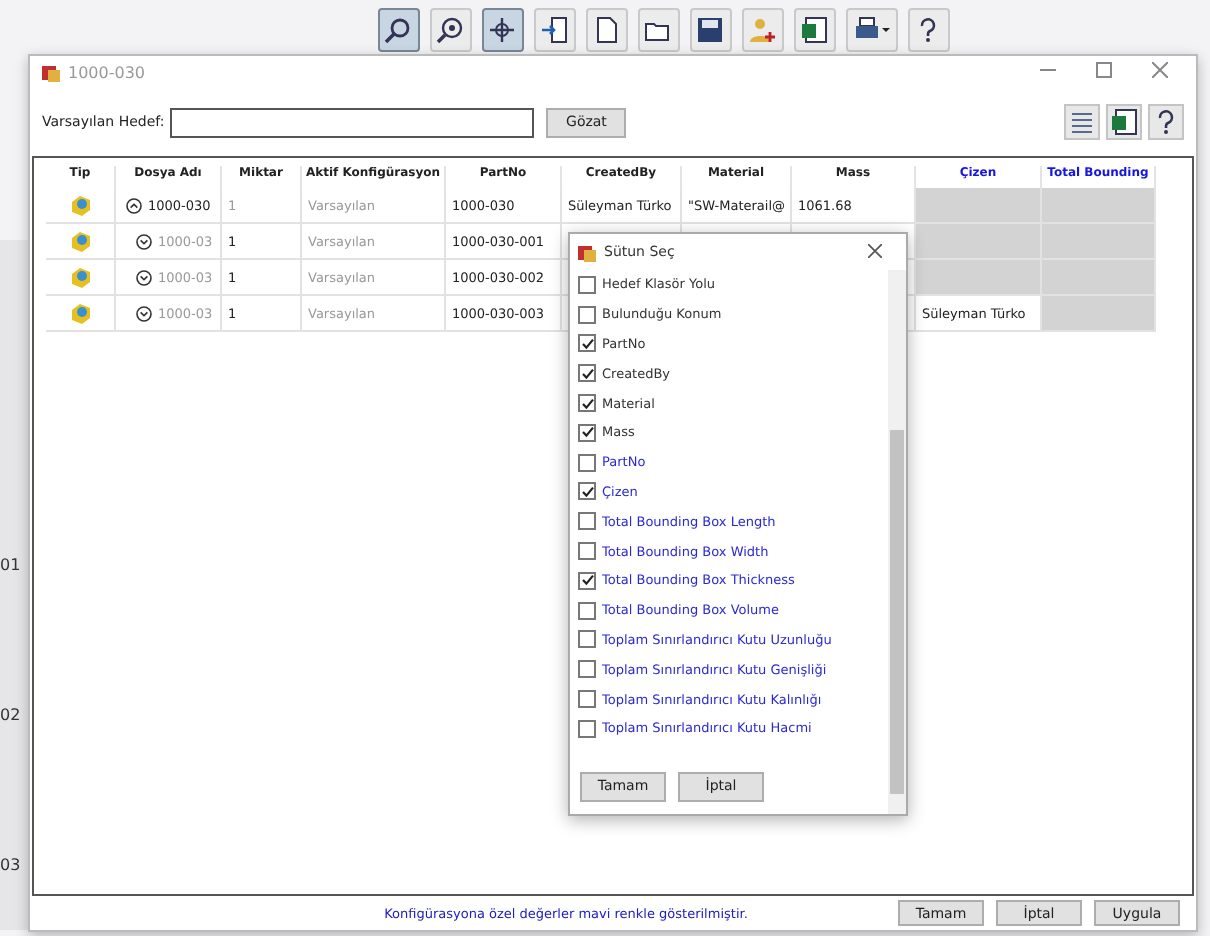 The image size is (1210, 936). I want to click on crosshair-icon, so click(502, 30).